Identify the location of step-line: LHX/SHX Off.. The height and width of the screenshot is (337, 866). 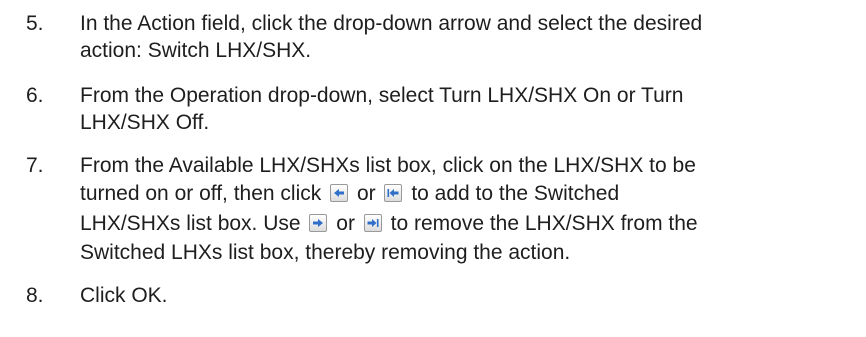
(145, 122).